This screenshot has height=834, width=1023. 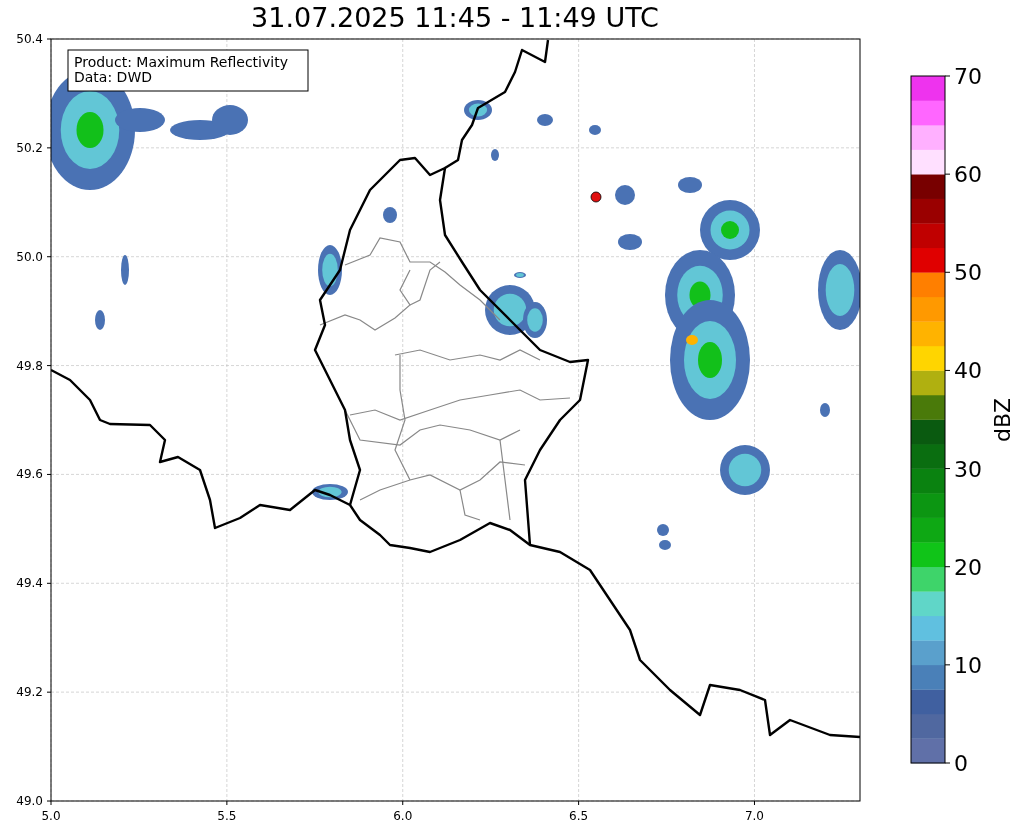 I want to click on y-tick-label: 49.4, so click(x=29, y=583).